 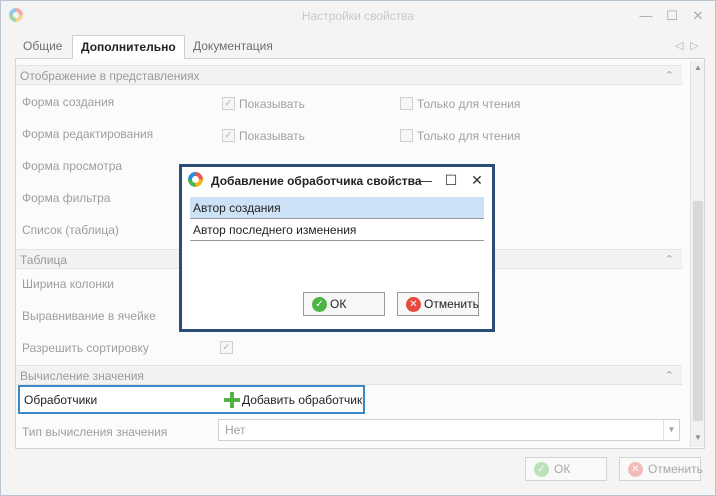 What do you see at coordinates (195, 179) in the screenshot?
I see `app-logo-icon` at bounding box center [195, 179].